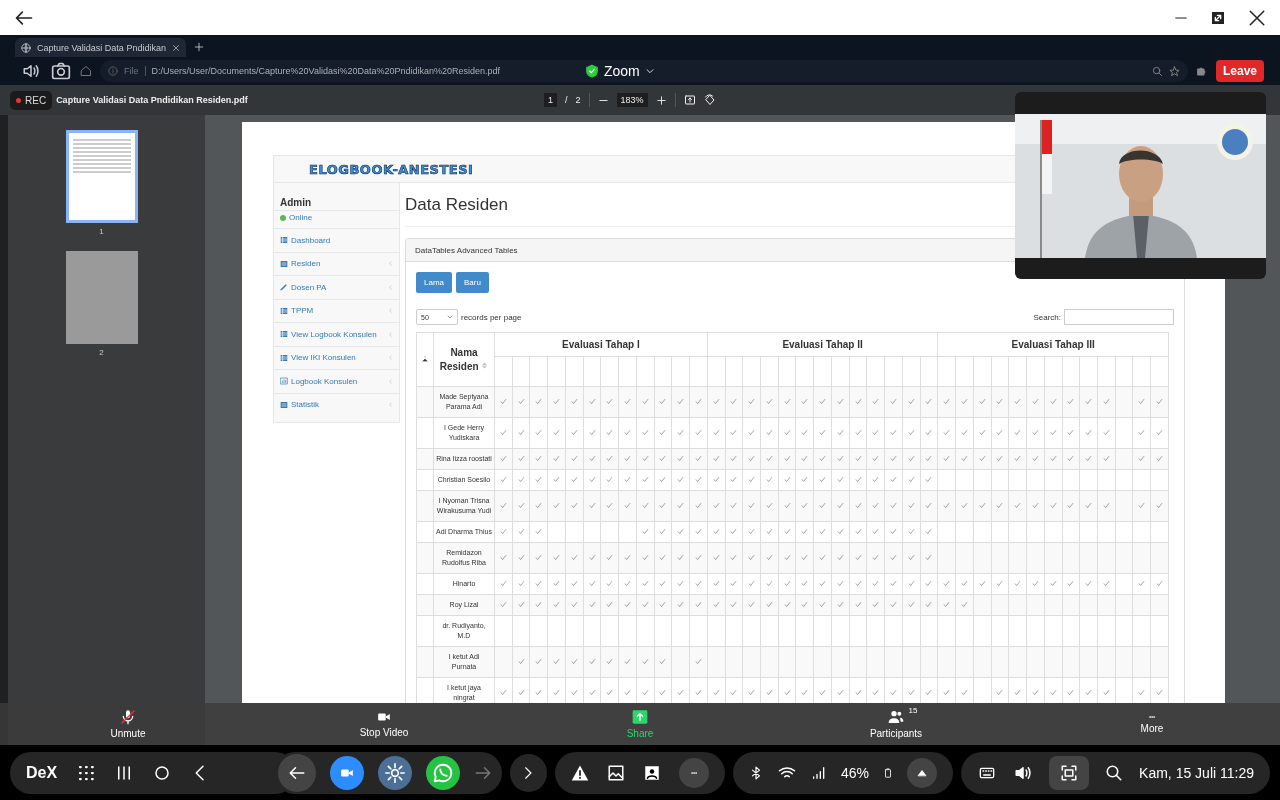  What do you see at coordinates (913, 710) in the screenshot?
I see `participant-count: 15` at bounding box center [913, 710].